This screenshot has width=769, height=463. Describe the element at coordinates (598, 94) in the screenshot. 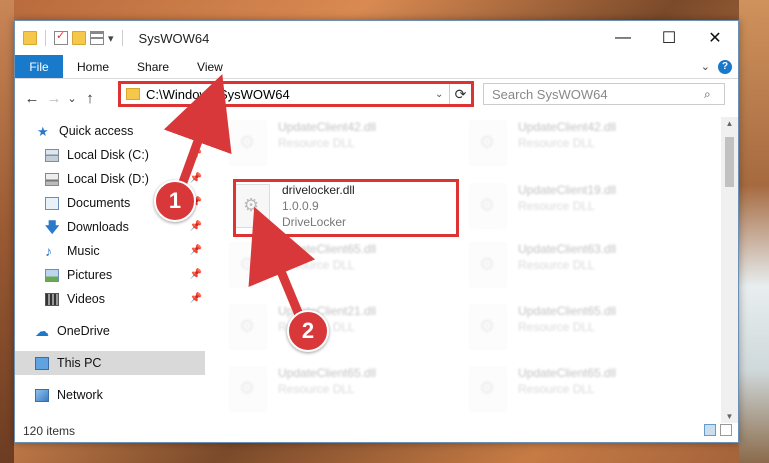

I see `search-placeholder: Search SysWOW64` at that location.